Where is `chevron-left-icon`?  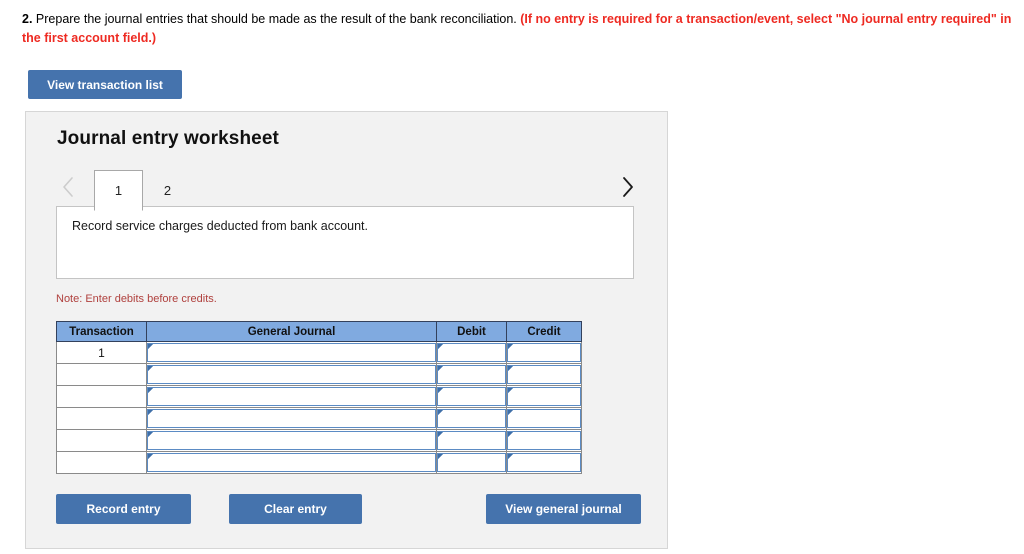
chevron-left-icon is located at coordinates (68, 187).